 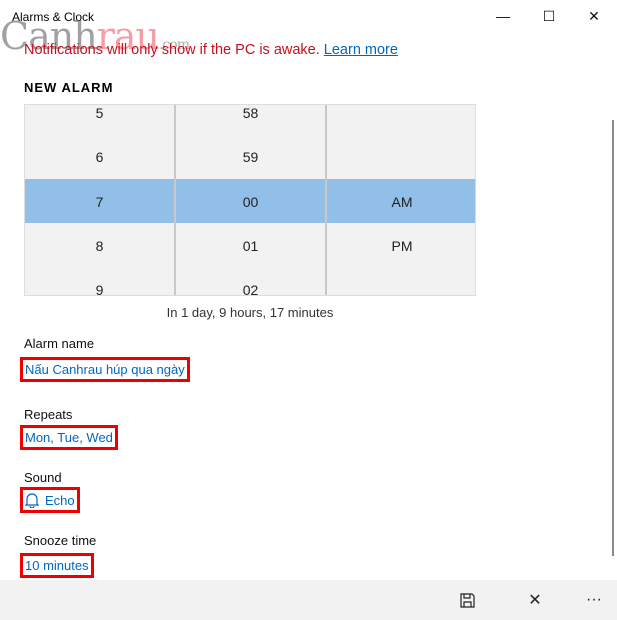 I want to click on minute-option: 59, so click(x=250, y=157).